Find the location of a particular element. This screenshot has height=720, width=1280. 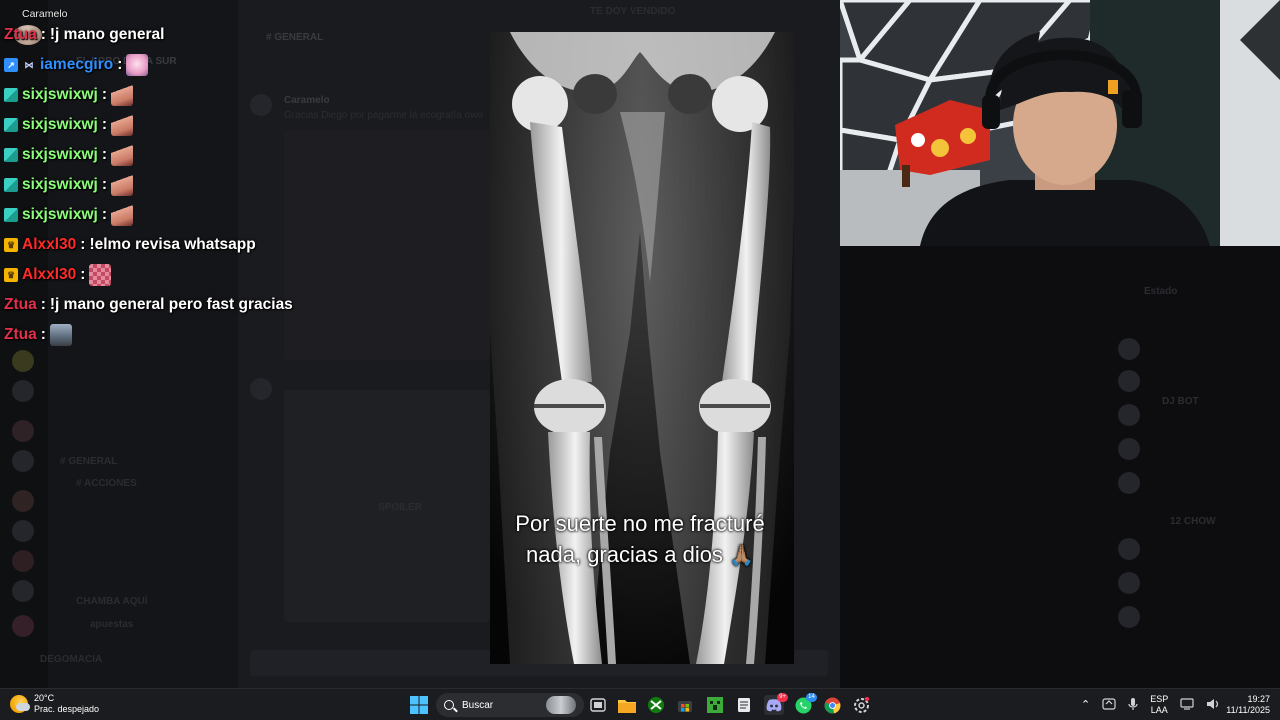

network-icon is located at coordinates (1187, 705).